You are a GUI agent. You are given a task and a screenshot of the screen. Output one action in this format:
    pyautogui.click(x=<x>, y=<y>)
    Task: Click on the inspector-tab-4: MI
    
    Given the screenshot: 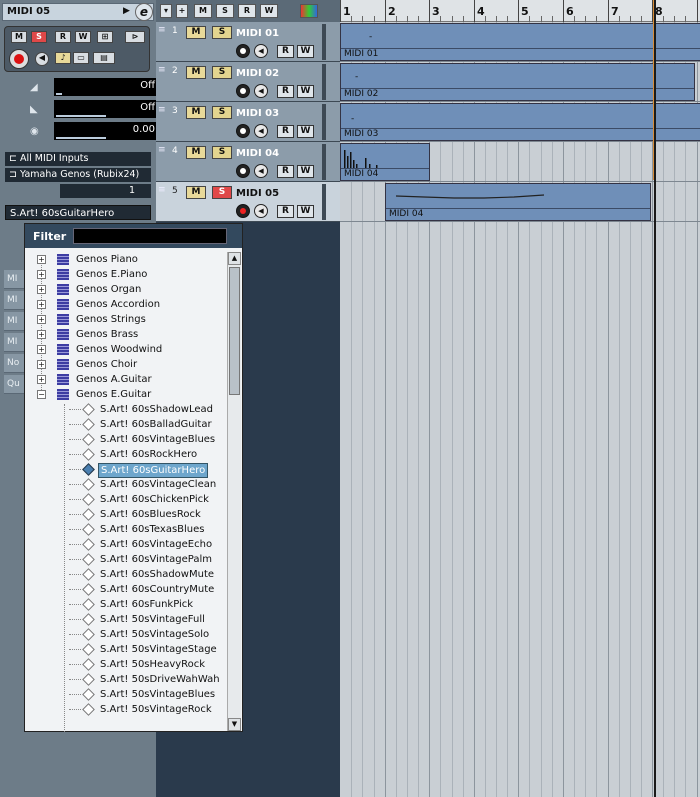 What is the action you would take?
    pyautogui.click(x=14, y=342)
    